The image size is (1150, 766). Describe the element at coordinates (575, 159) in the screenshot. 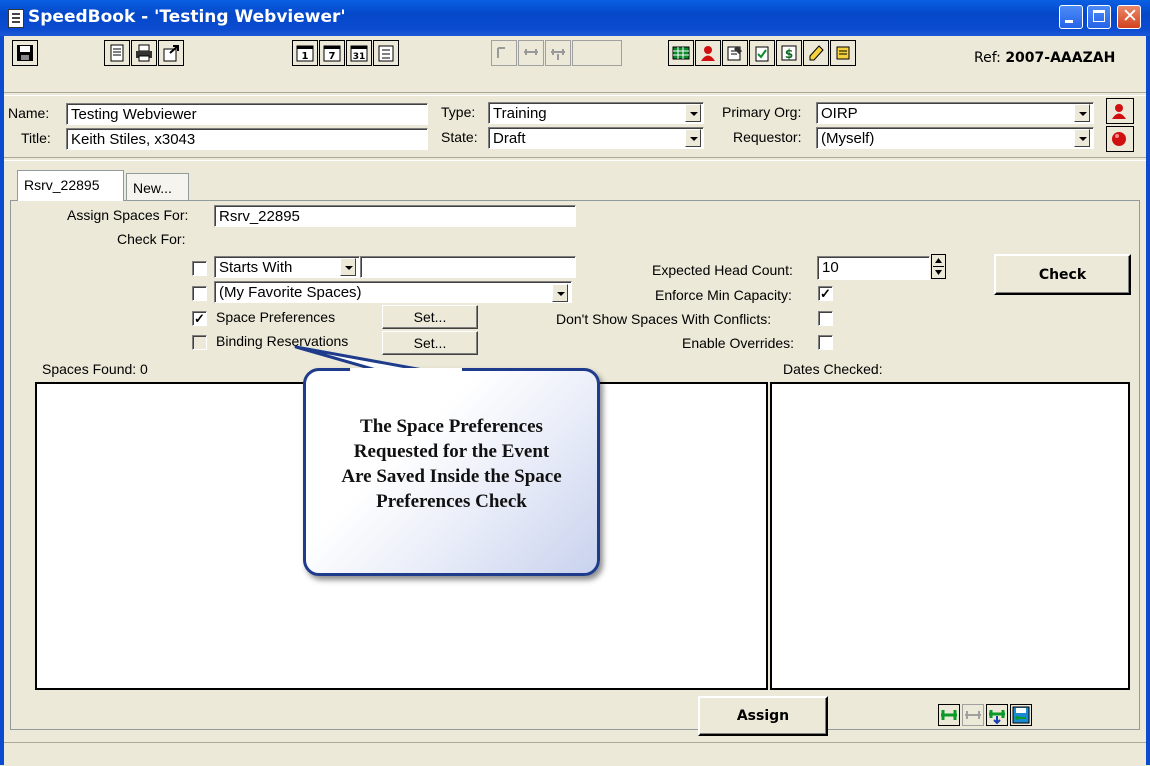

I see `header-divider` at that location.